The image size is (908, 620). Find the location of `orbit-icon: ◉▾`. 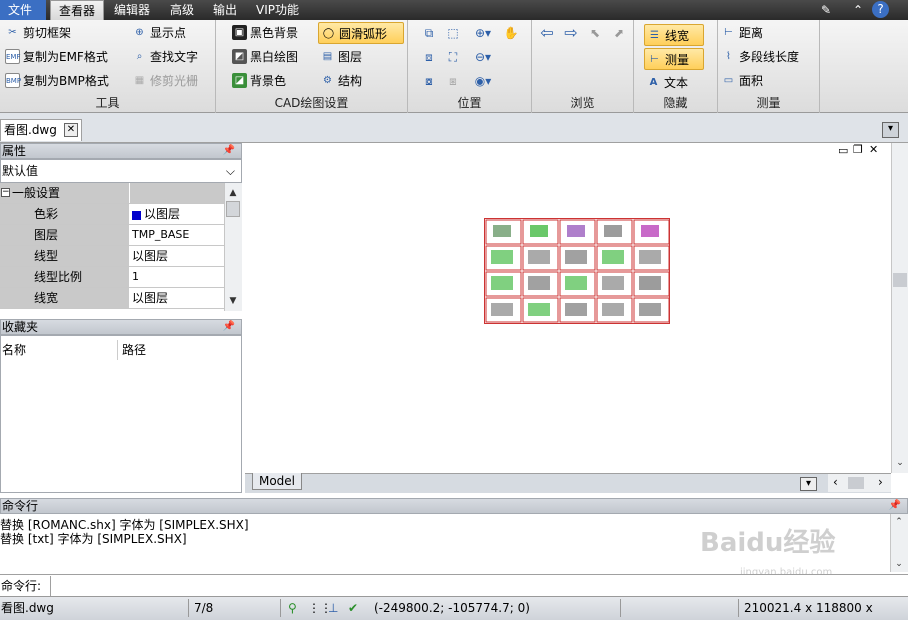

orbit-icon: ◉▾ is located at coordinates (483, 81).